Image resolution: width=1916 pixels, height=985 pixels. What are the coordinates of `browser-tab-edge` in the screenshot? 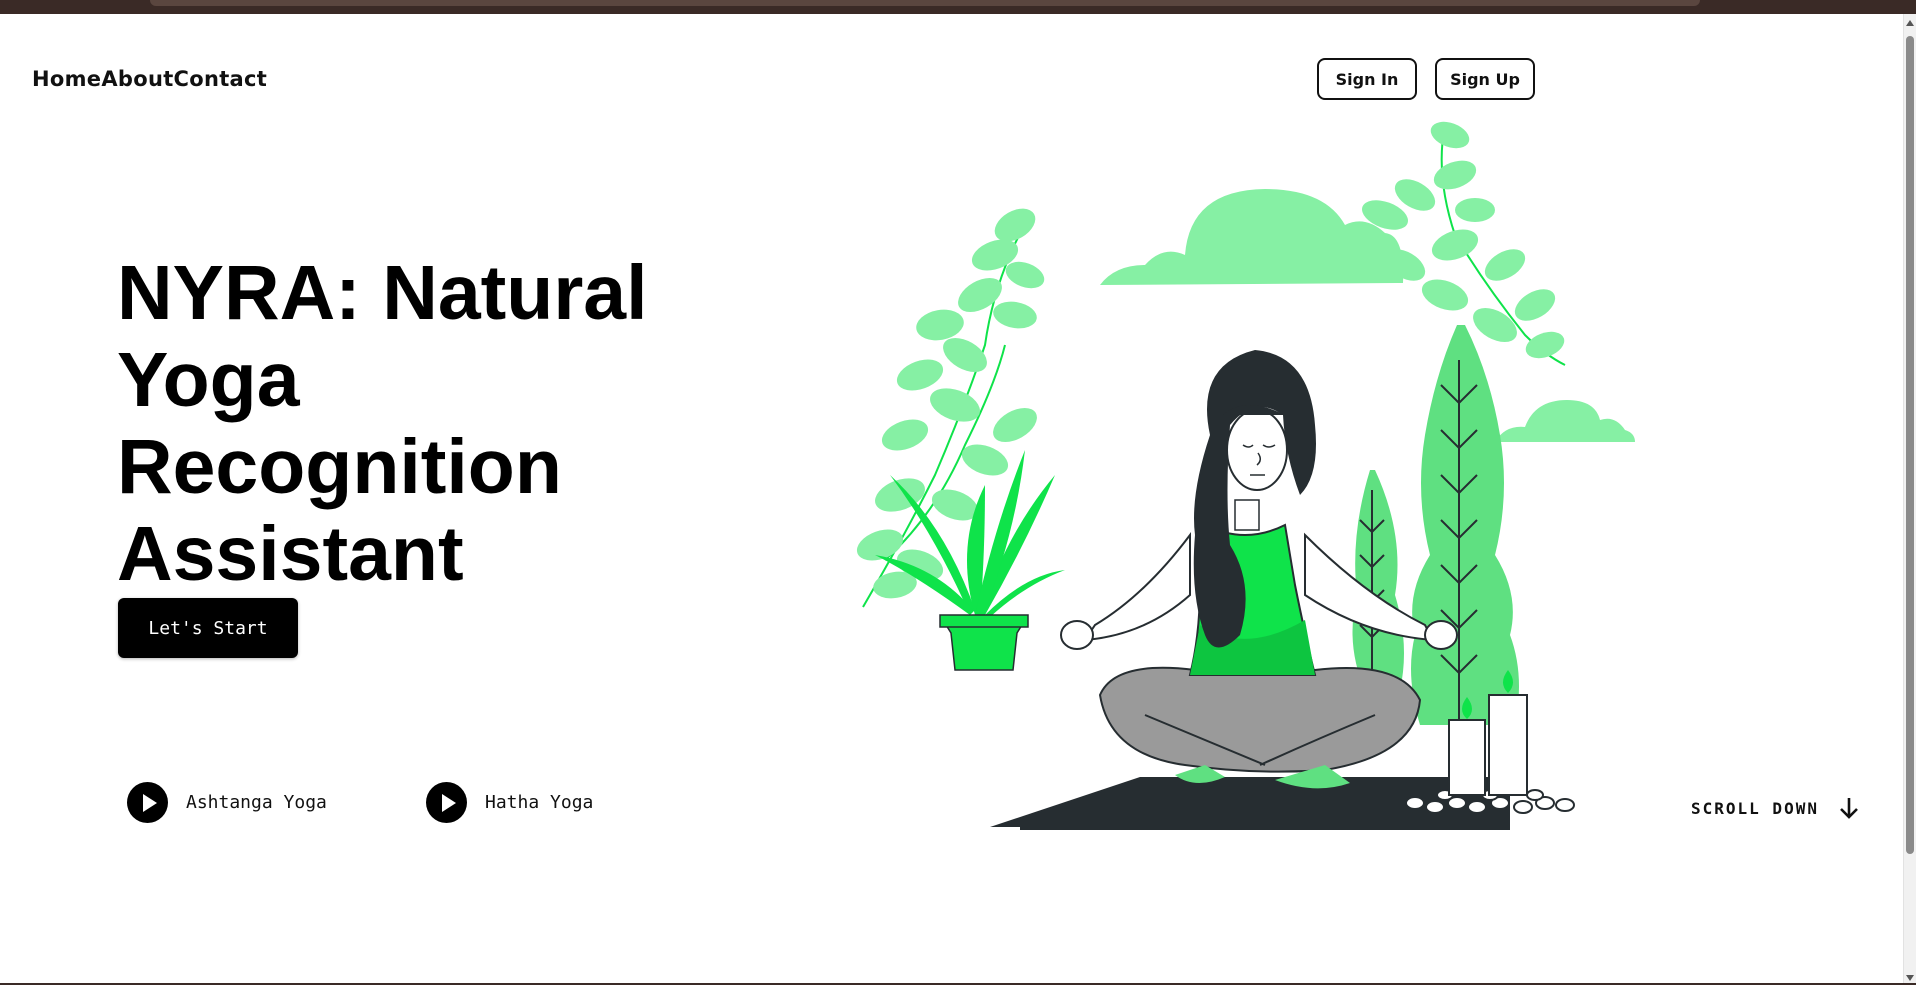 It's located at (925, 3).